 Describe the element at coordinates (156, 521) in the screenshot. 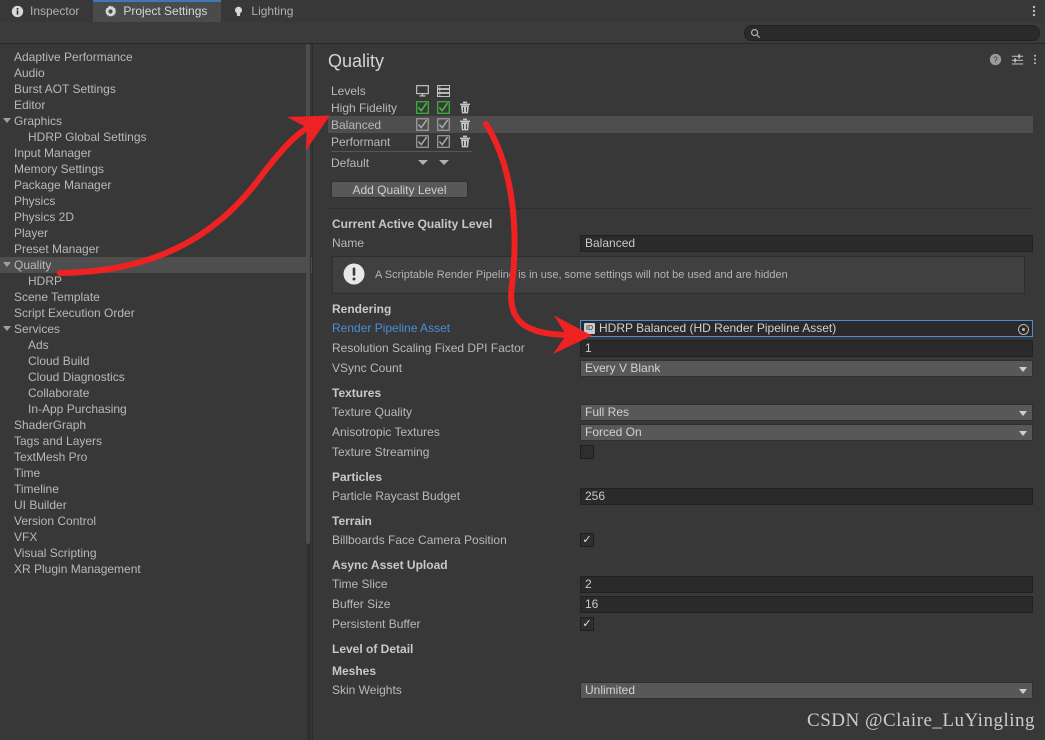

I see `sidebar-item-version-control: Version Control` at that location.